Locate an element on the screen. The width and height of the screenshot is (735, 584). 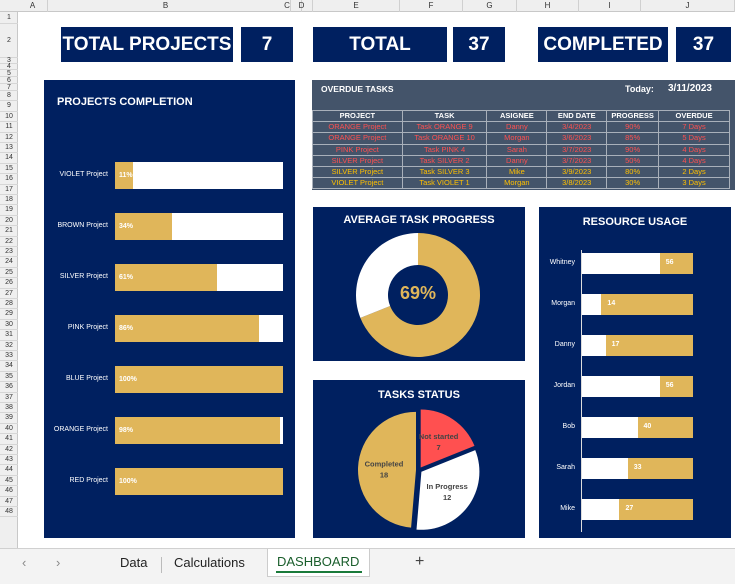
column-header: B is located at coordinates (166, 6).